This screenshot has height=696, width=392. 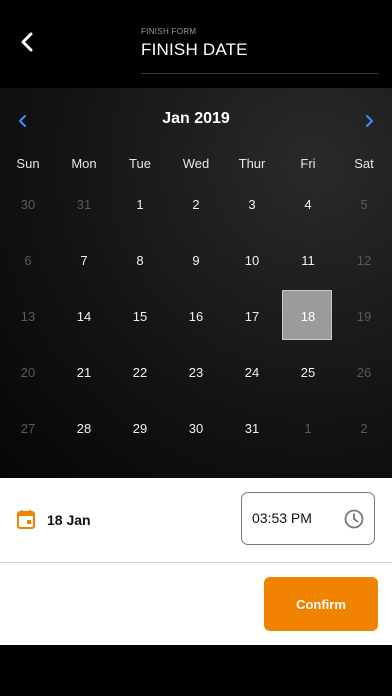 What do you see at coordinates (308, 163) in the screenshot?
I see `weekday-label: Fri` at bounding box center [308, 163].